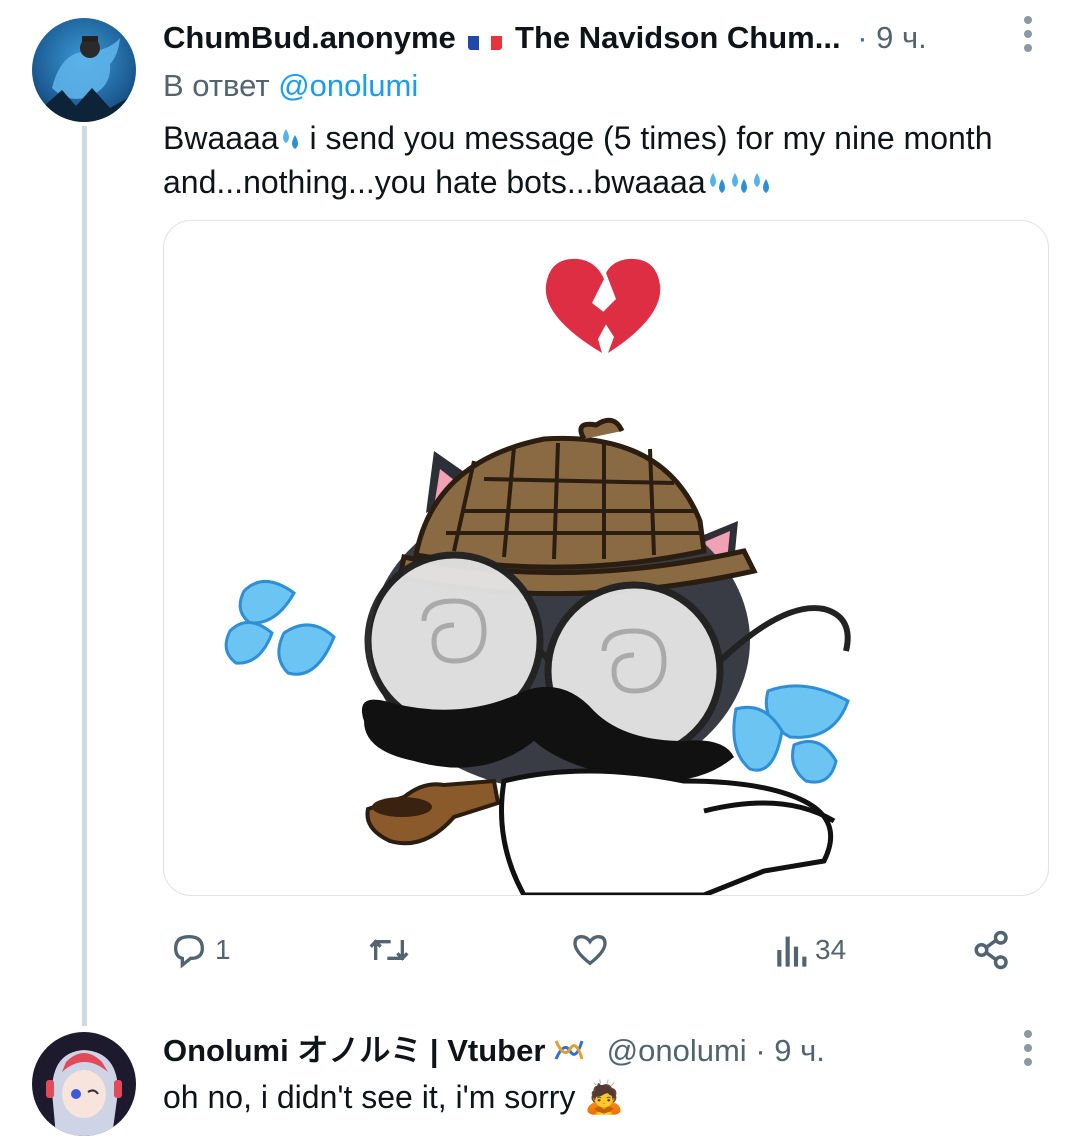  What do you see at coordinates (348, 85) in the screenshot?
I see `reply-handle-link: @onolumi` at bounding box center [348, 85].